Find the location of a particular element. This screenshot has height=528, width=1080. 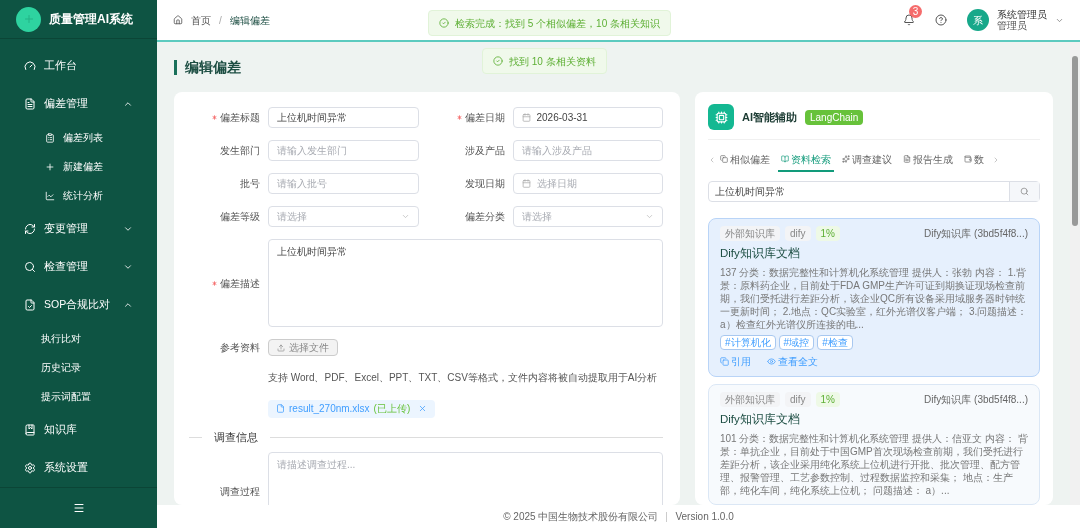

eye-icon is located at coordinates (771, 361).